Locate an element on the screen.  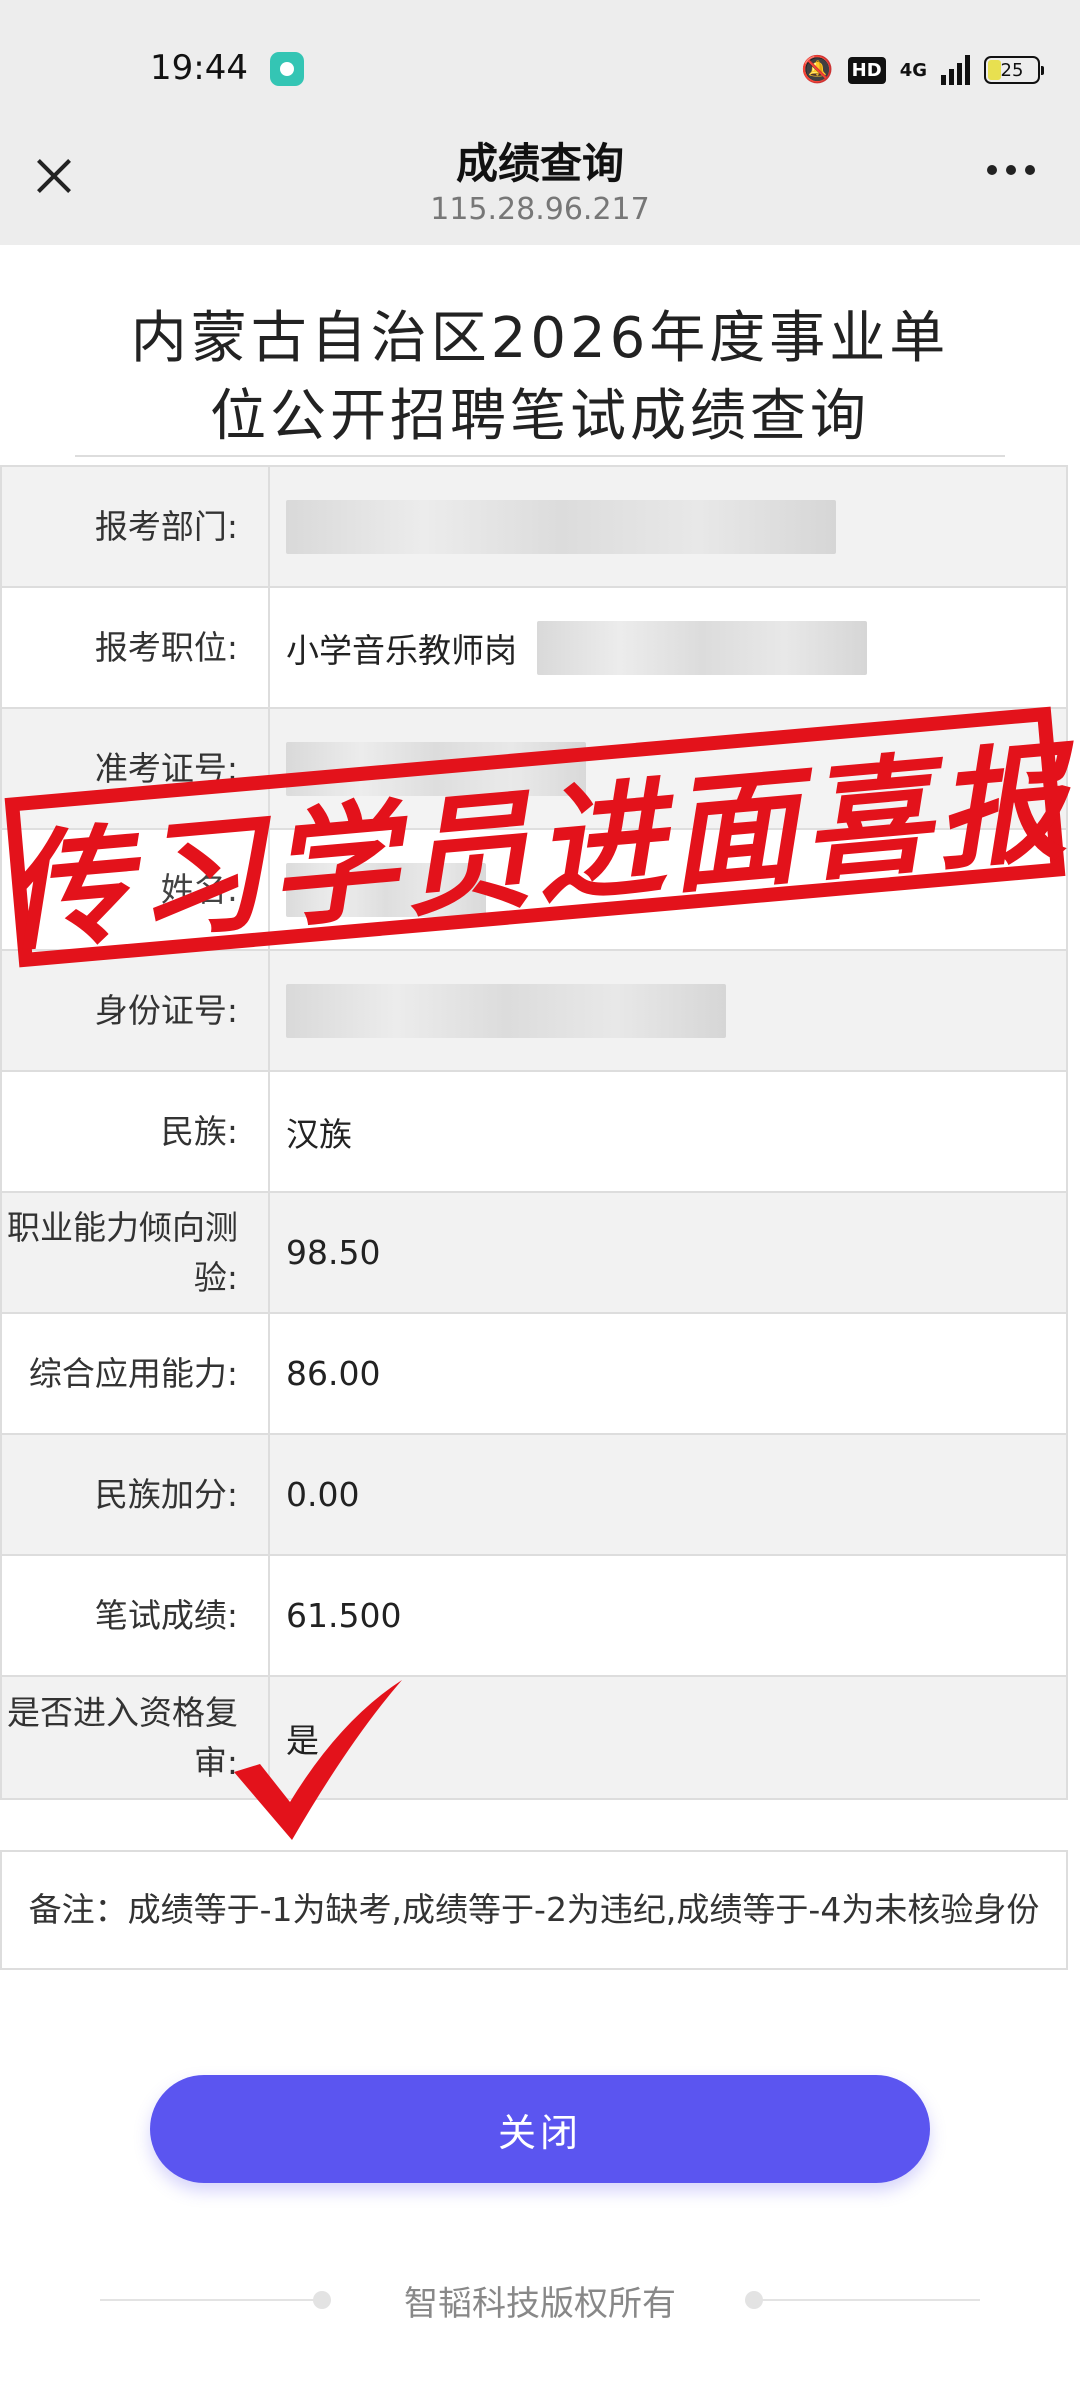
page-title-line2: 位公开招聘笔试成绩查询 is located at coordinates (540, 416).